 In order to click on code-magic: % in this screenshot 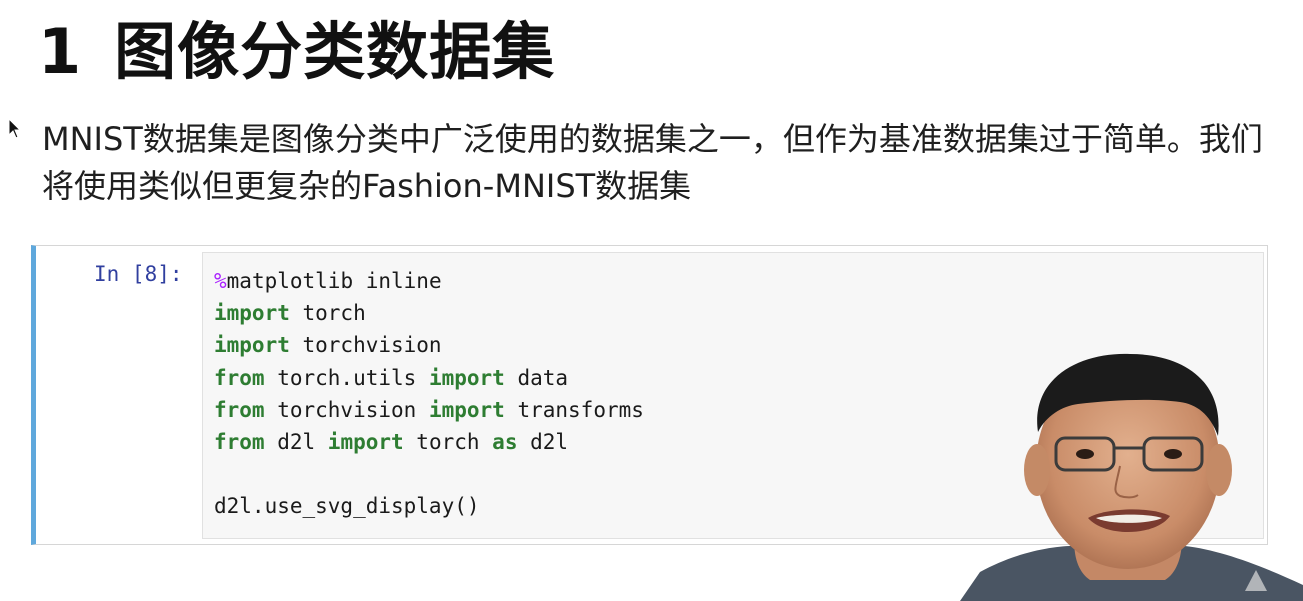, I will do `click(220, 281)`.